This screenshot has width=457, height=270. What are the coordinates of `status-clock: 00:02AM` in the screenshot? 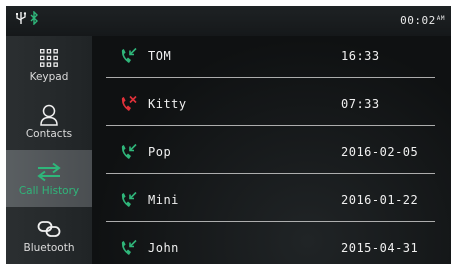 It's located at (422, 20).